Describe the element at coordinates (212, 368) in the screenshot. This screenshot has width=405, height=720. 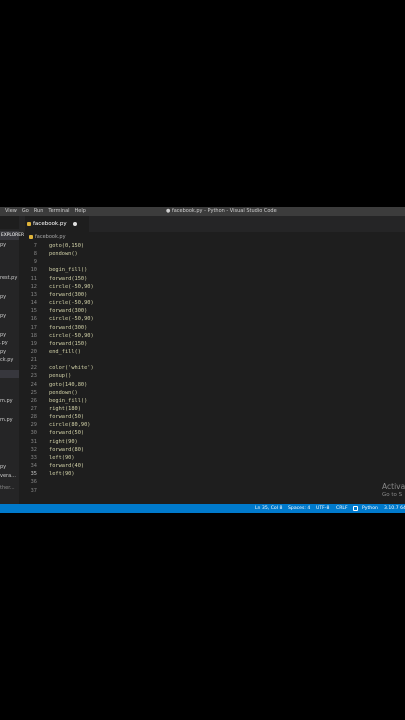
I see `code-line: 22 color('white')` at that location.